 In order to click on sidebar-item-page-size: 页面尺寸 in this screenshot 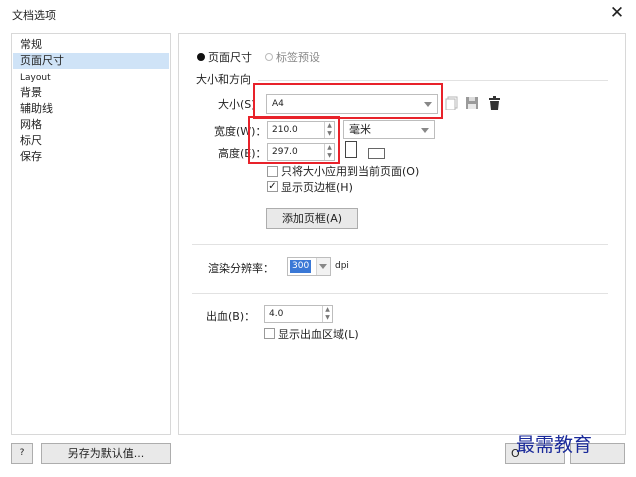, I will do `click(91, 61)`.